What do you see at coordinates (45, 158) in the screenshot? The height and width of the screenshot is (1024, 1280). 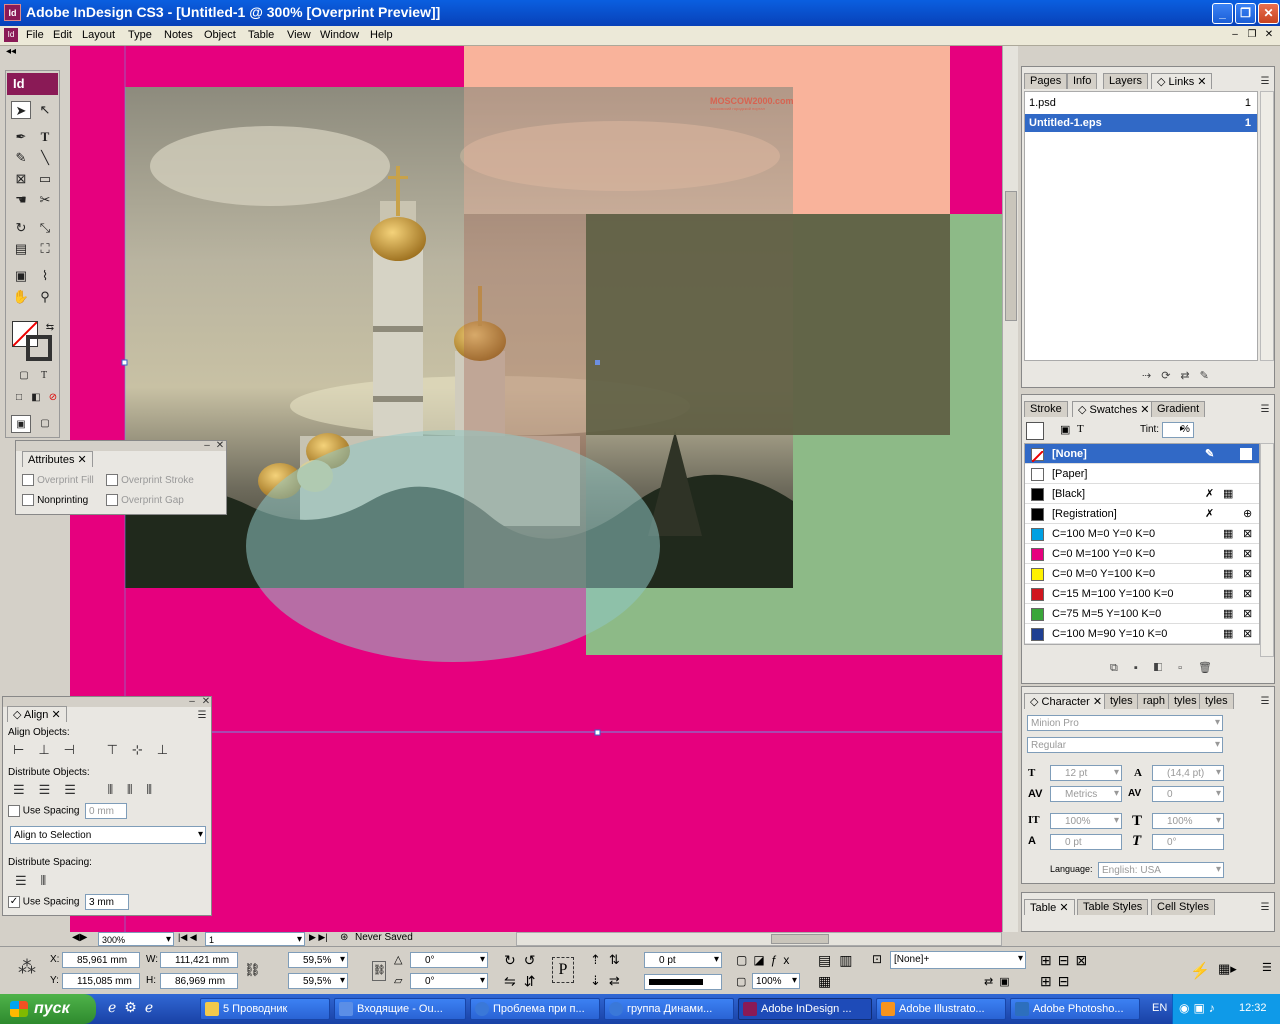 I see `line-tool-icon: ╲` at bounding box center [45, 158].